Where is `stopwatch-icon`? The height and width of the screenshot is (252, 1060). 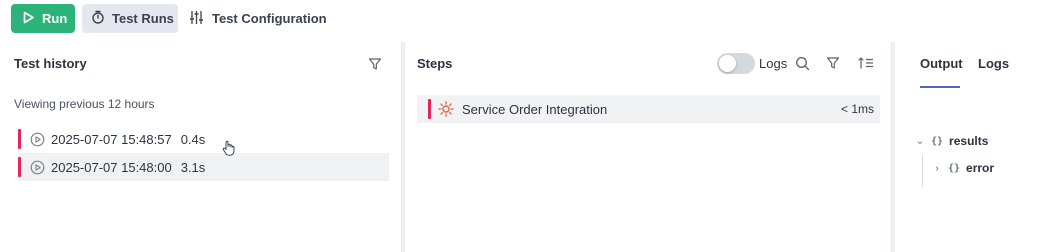
stopwatch-icon is located at coordinates (98, 18).